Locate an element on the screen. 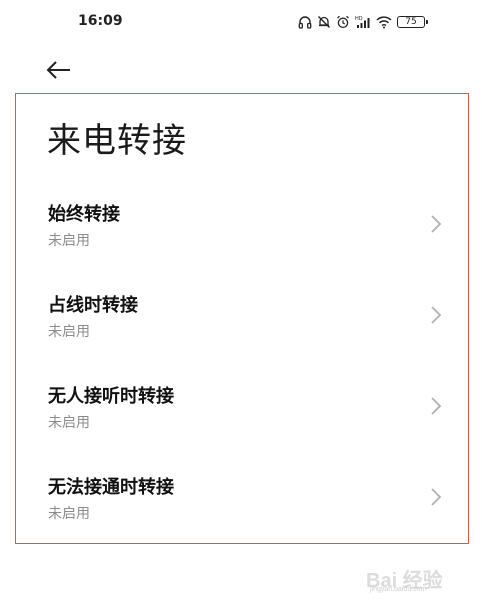 The width and height of the screenshot is (482, 606). battery-icon: 75 is located at coordinates (412, 22).